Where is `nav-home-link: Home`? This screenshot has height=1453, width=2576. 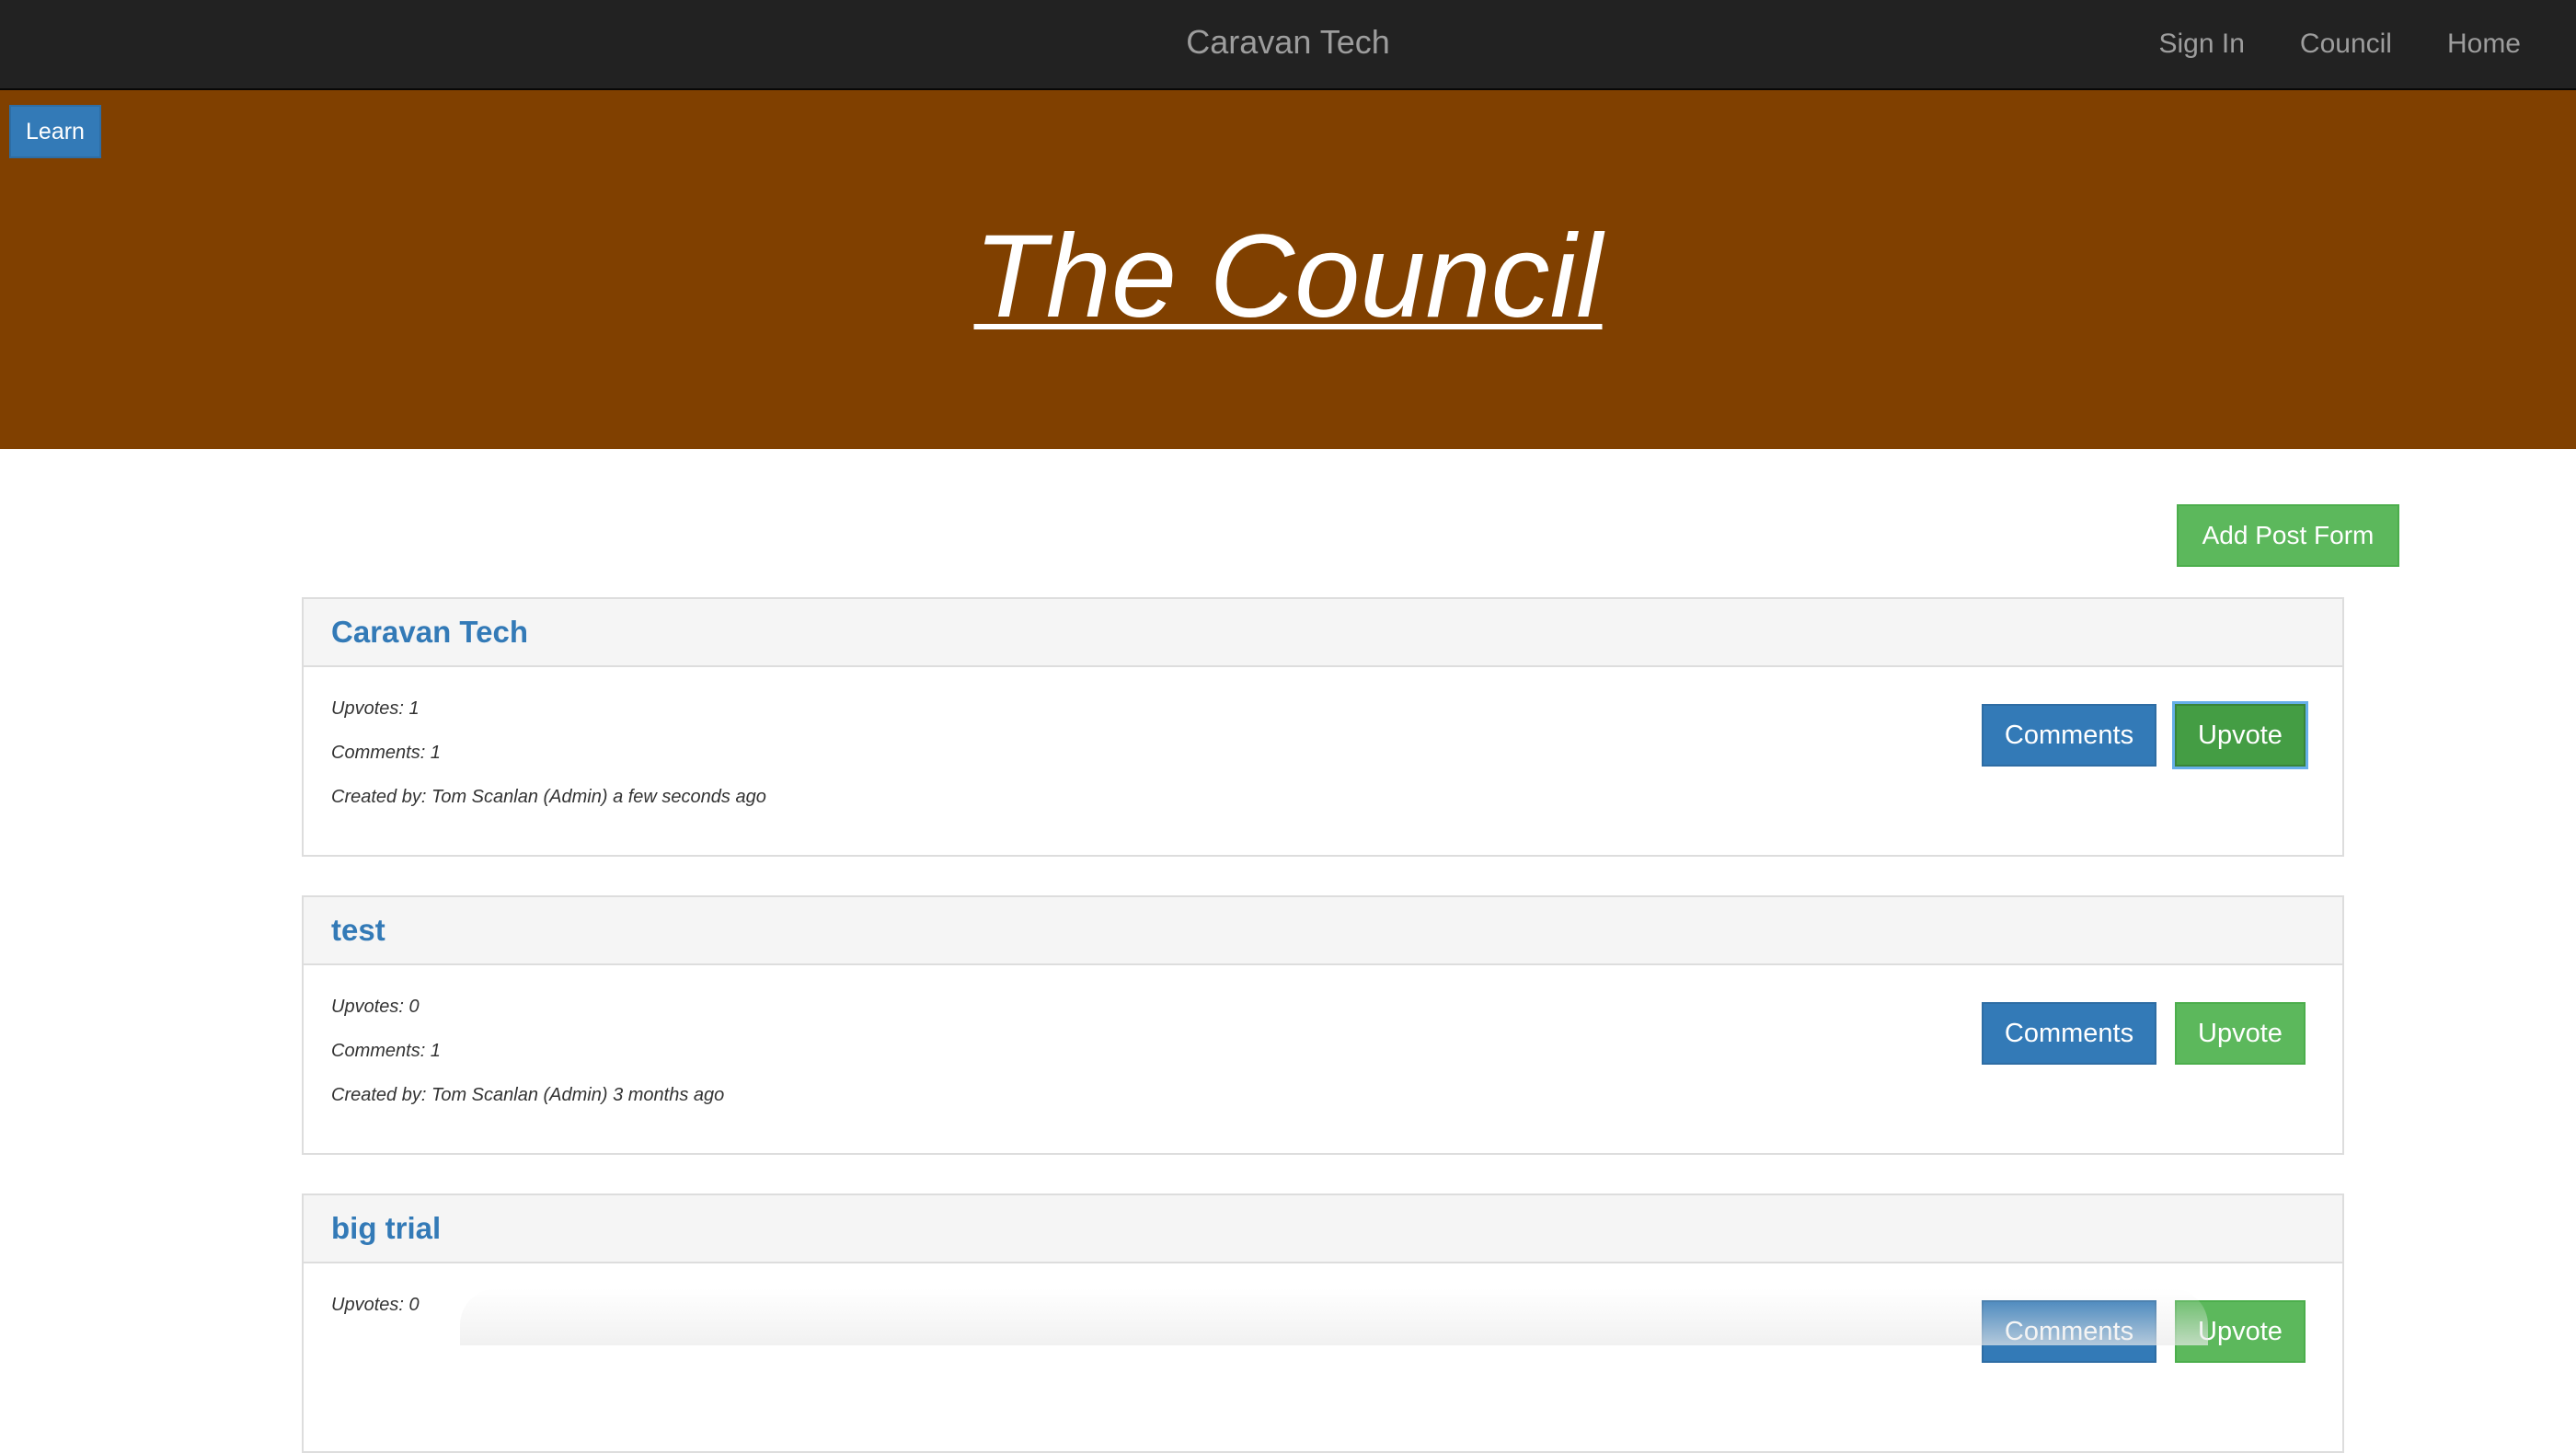 nav-home-link: Home is located at coordinates (2484, 44).